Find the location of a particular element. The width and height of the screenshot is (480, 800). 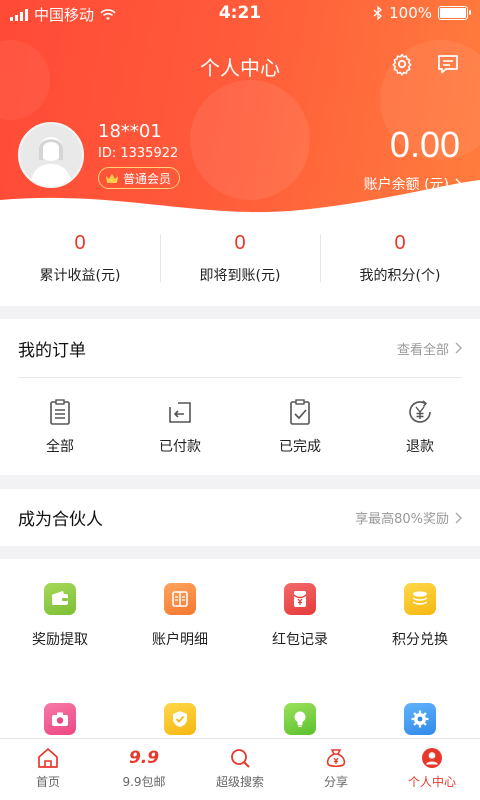

share-bag-icon is located at coordinates (336, 758).